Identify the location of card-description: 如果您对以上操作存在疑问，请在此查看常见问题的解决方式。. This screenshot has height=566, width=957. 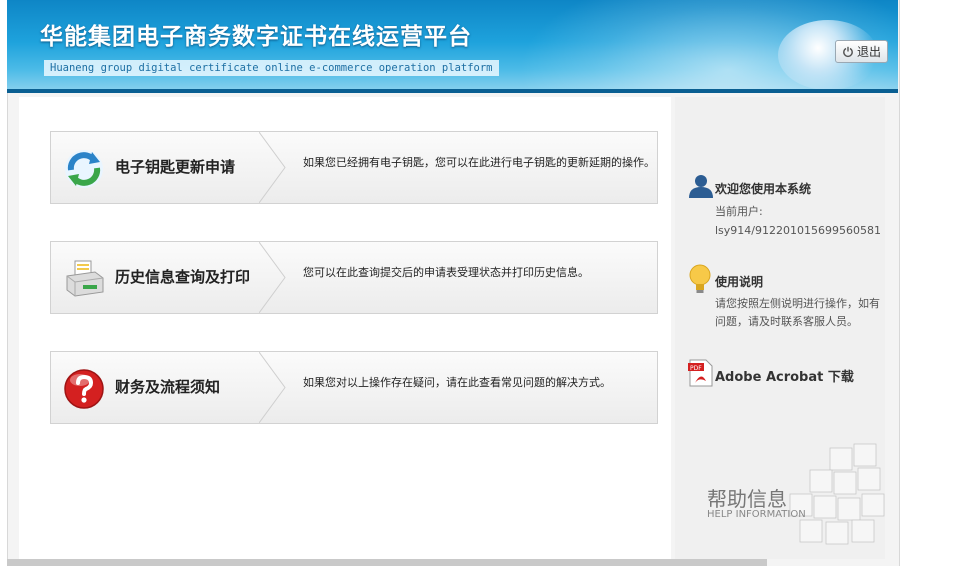
(457, 382).